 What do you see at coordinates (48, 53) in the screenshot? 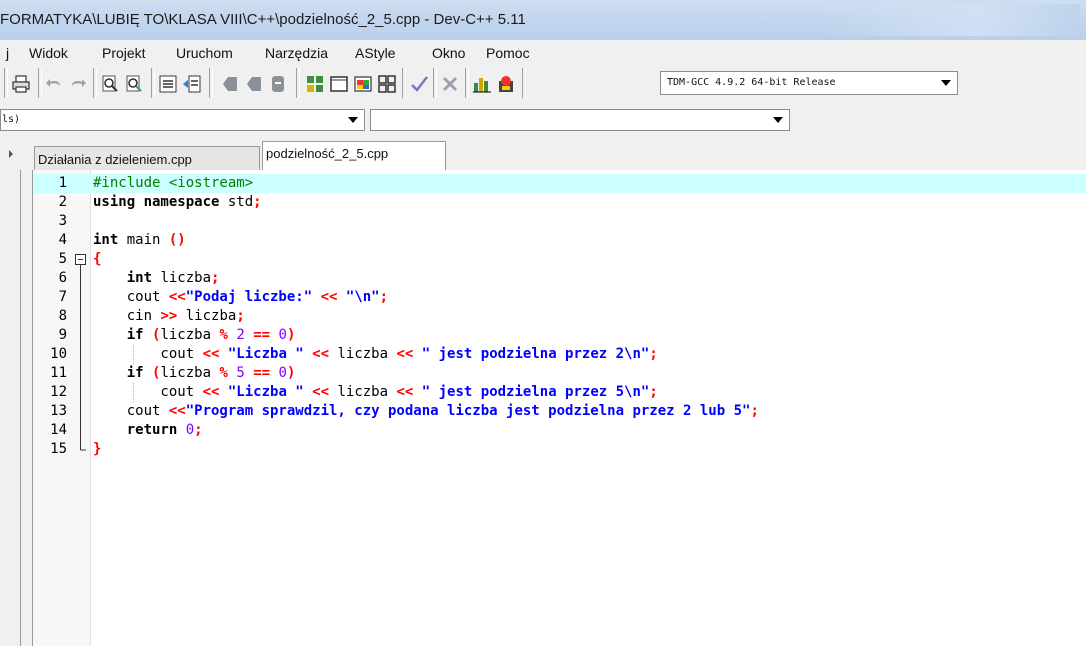
I see `menu-item-widok: Widok` at bounding box center [48, 53].